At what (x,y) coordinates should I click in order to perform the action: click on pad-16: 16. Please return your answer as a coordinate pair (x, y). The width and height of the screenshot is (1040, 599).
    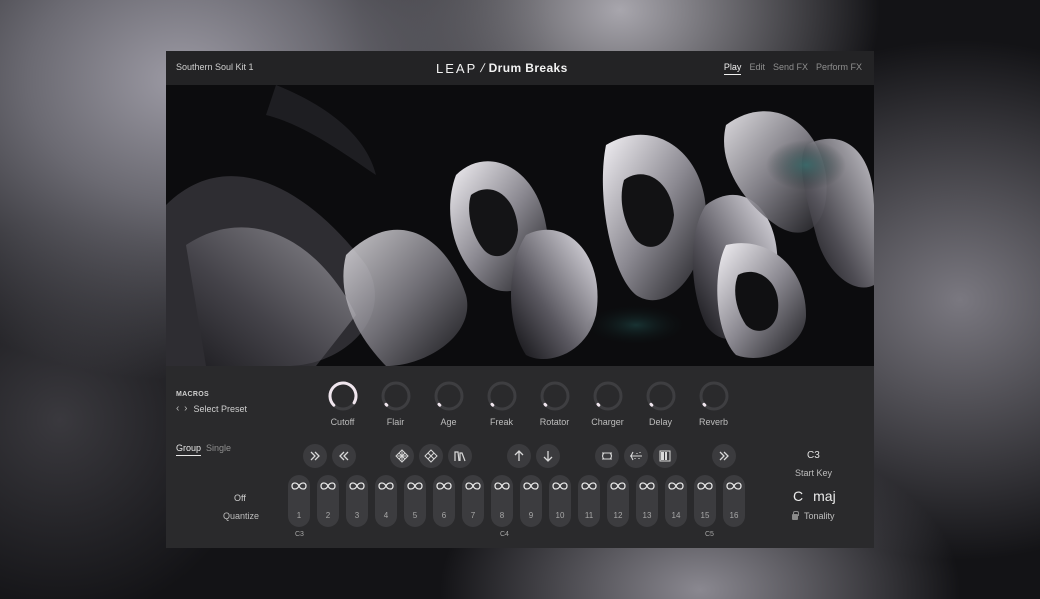
    Looking at the image, I should click on (734, 501).